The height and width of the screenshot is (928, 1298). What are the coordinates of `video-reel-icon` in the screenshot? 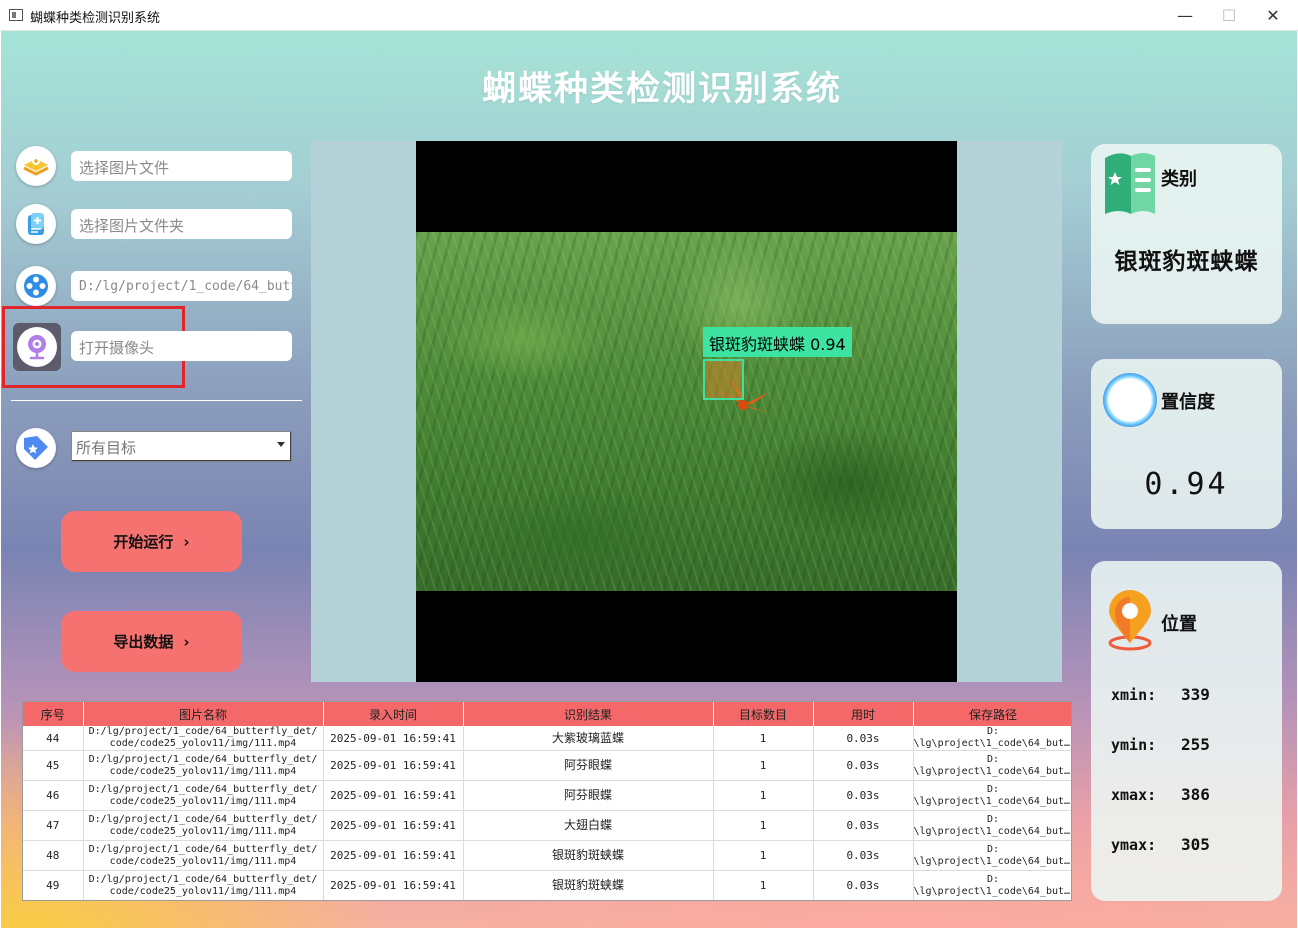 It's located at (36, 286).